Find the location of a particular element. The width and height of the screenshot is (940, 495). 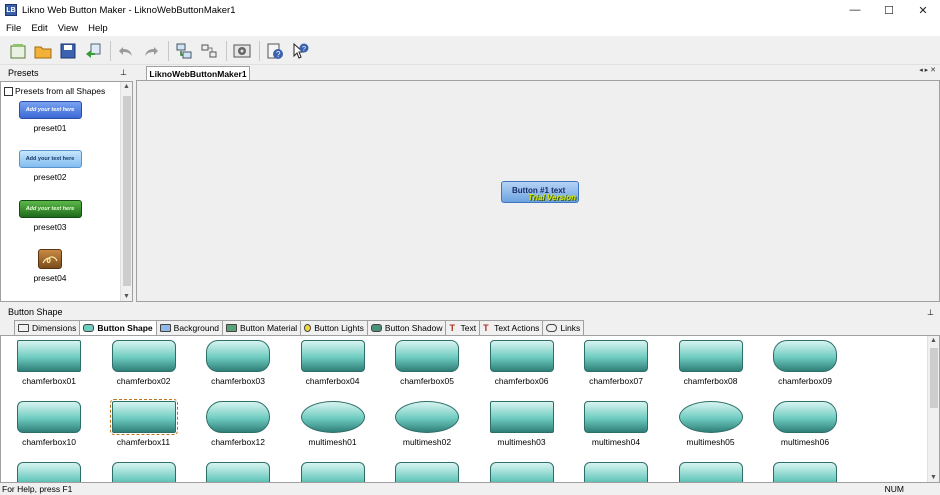

shape-item-chamferbox01: chamferbox01 is located at coordinates (49, 363).